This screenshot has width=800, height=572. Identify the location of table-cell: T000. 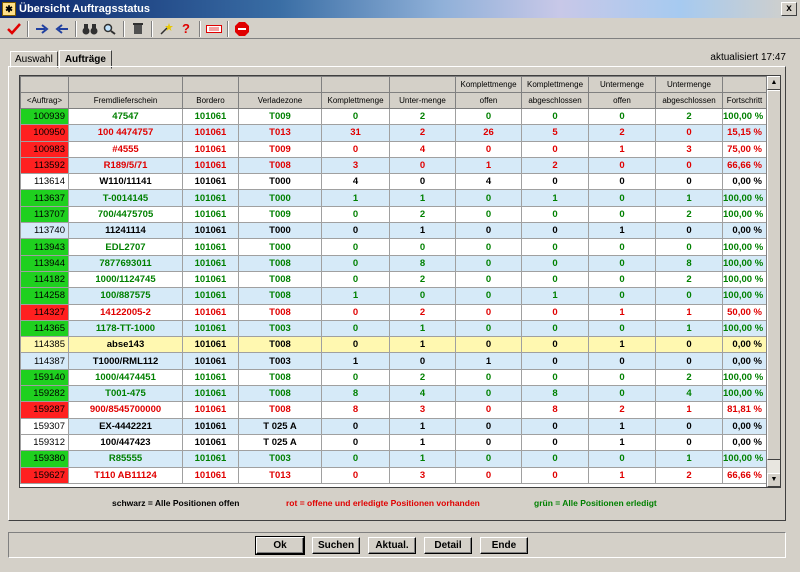
(280, 182).